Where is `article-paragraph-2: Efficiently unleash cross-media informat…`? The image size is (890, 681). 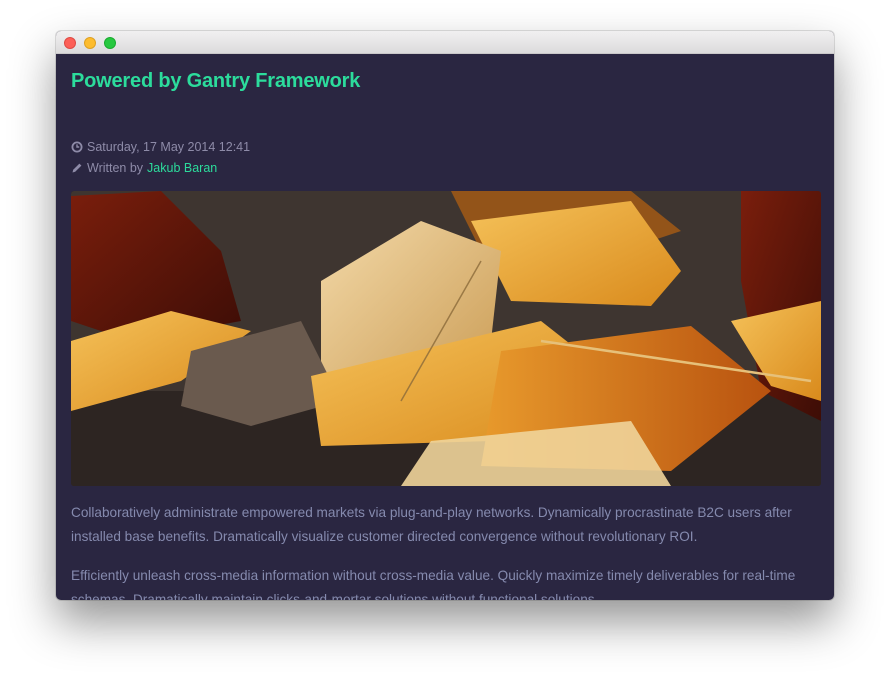 article-paragraph-2: Efficiently unleash cross-media informat… is located at coordinates (433, 584).